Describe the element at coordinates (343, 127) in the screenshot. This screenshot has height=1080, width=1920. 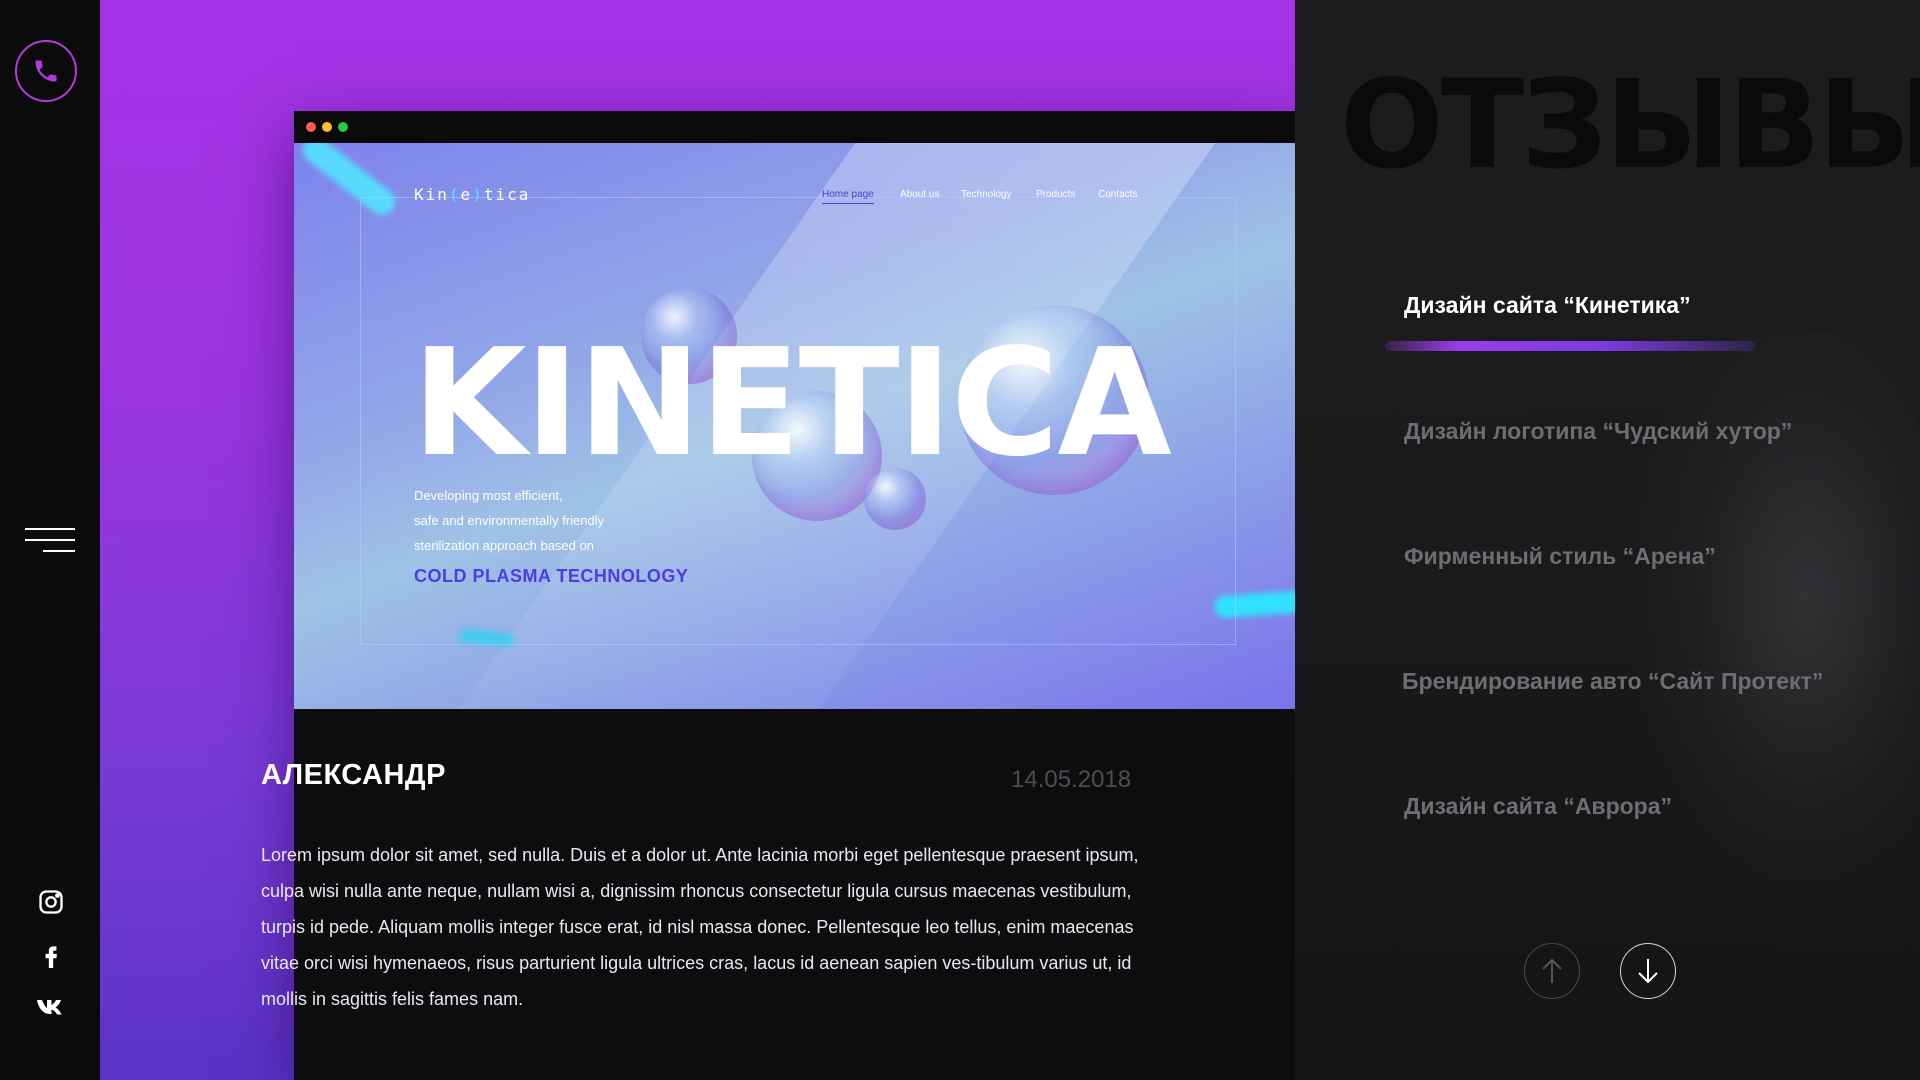
I see `window-maximize-dot` at that location.